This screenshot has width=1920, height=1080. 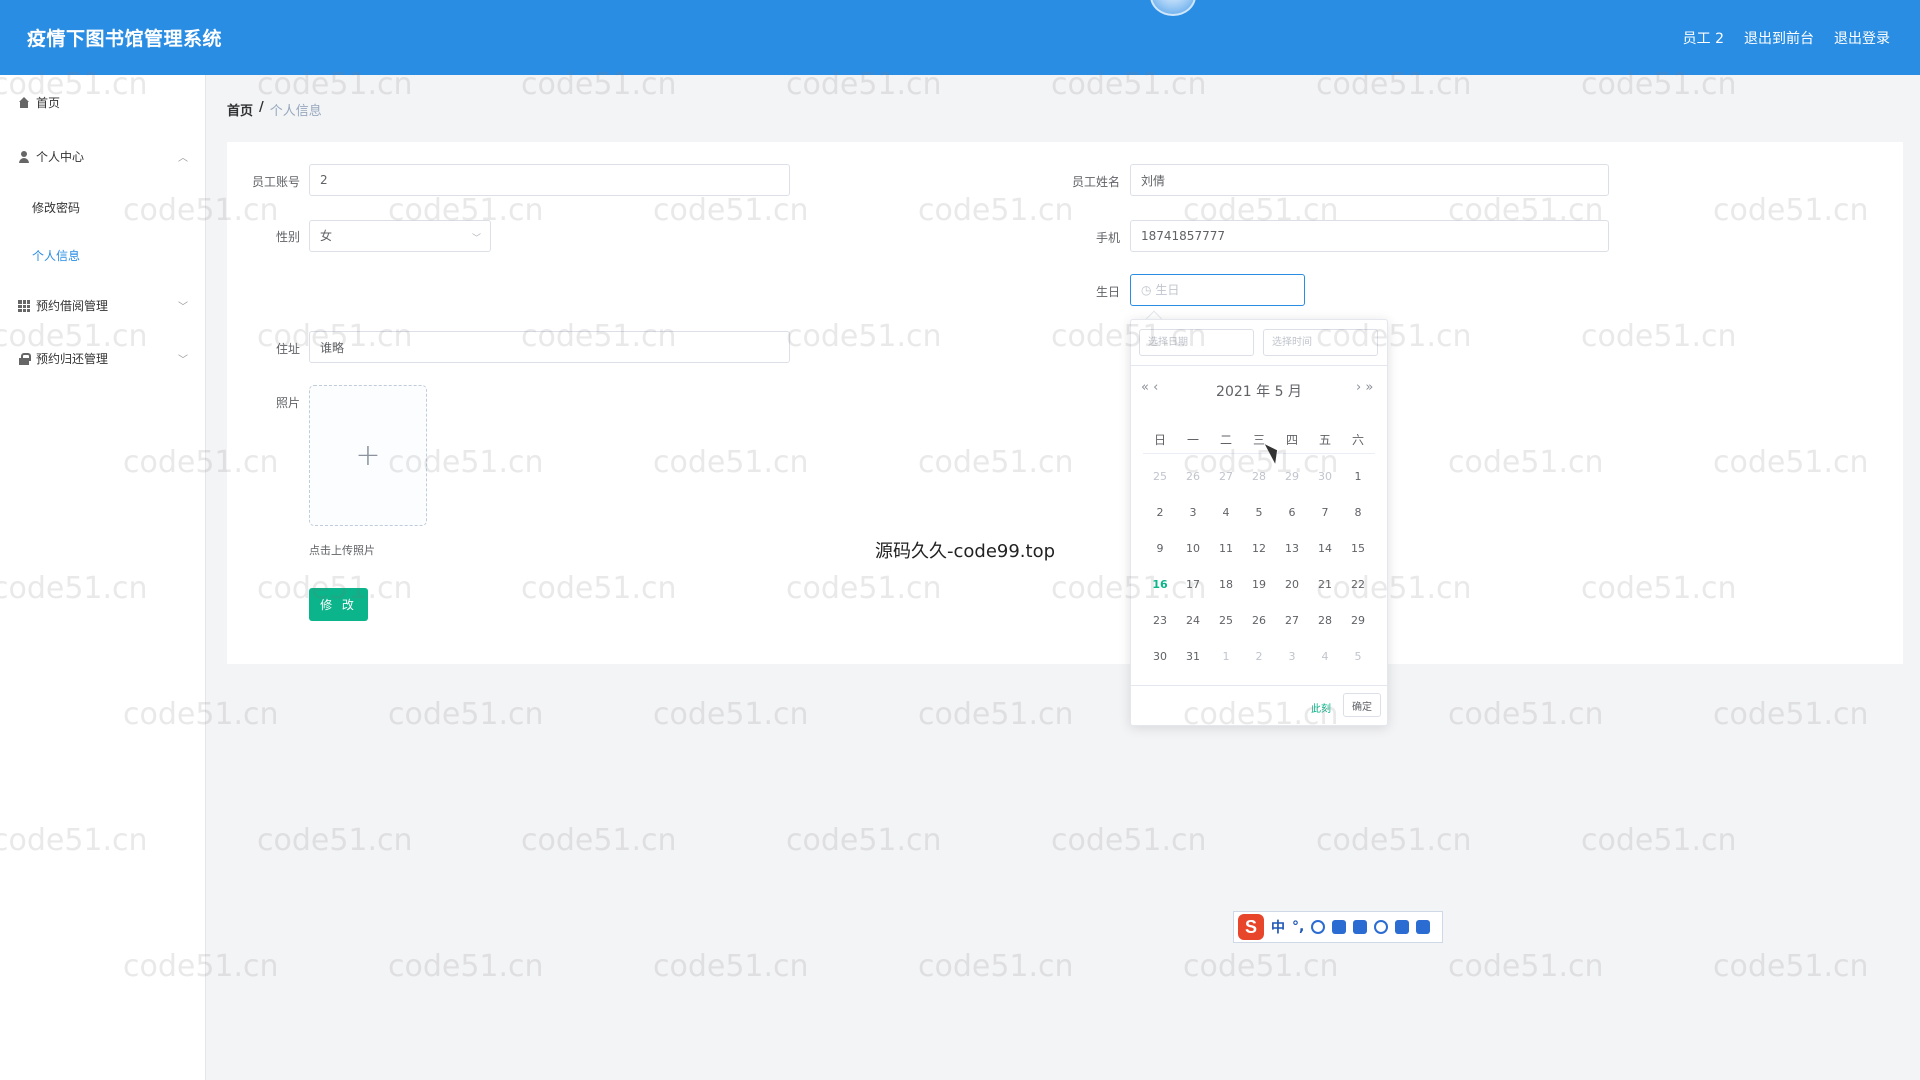 I want to click on sidebar-item-change-password: 修改密码, so click(x=56, y=207).